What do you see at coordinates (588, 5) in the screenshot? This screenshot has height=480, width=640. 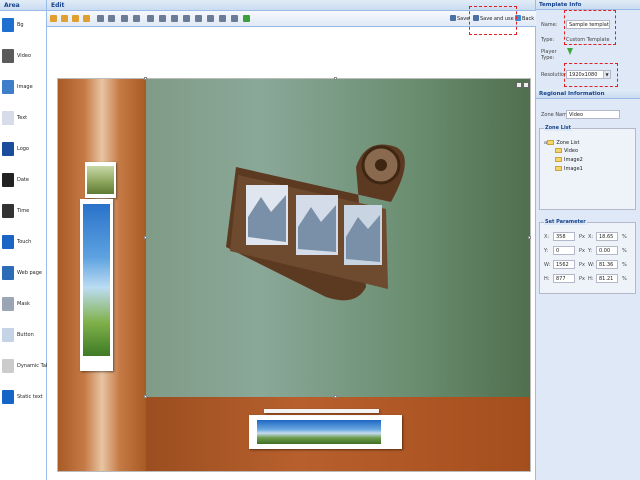 I see `template-info-title: Template Info` at bounding box center [588, 5].